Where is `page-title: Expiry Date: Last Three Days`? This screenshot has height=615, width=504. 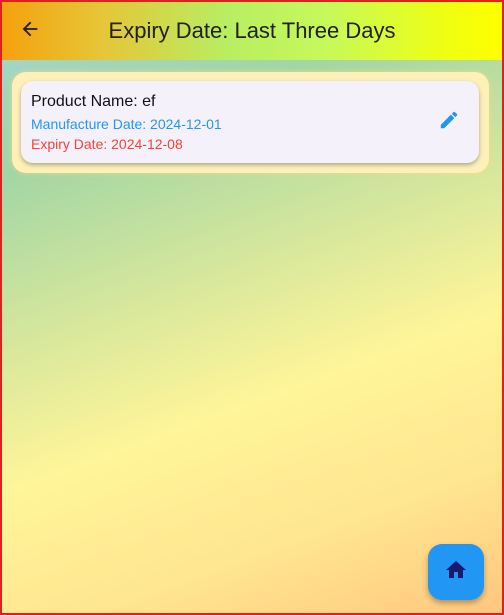 page-title: Expiry Date: Last Three Days is located at coordinates (252, 30).